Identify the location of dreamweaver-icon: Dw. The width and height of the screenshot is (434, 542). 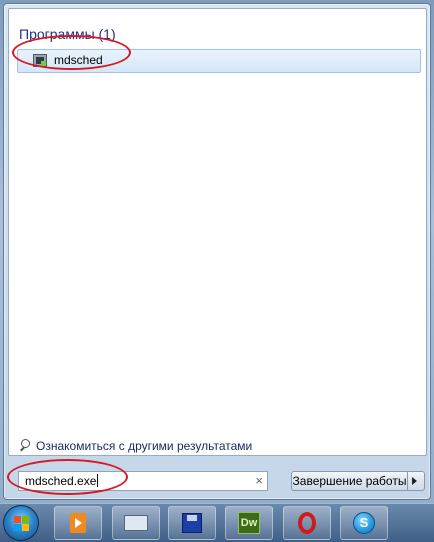
(249, 523).